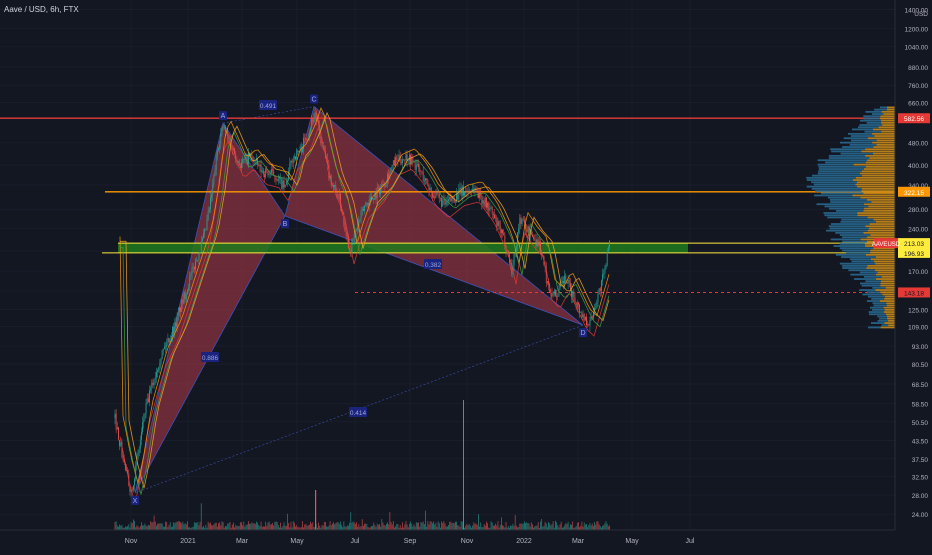 This screenshot has height=555, width=932. I want to click on y-tick-label: 68.50, so click(920, 385).